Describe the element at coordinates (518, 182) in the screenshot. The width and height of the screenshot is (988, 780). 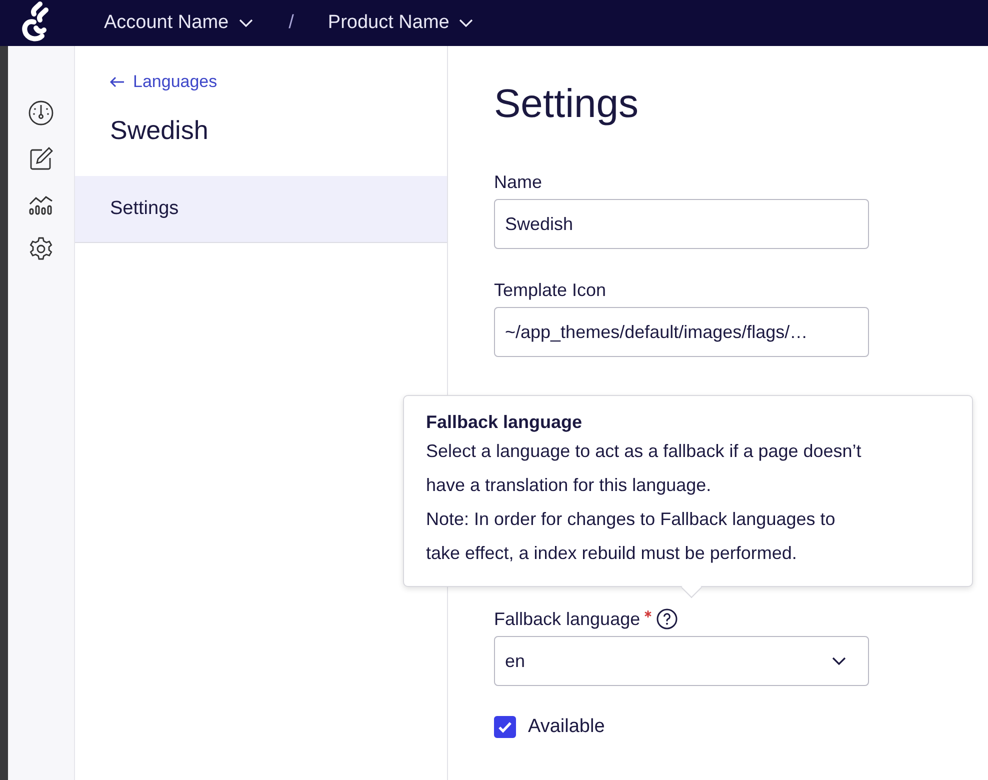
I see `field-label: Name` at that location.